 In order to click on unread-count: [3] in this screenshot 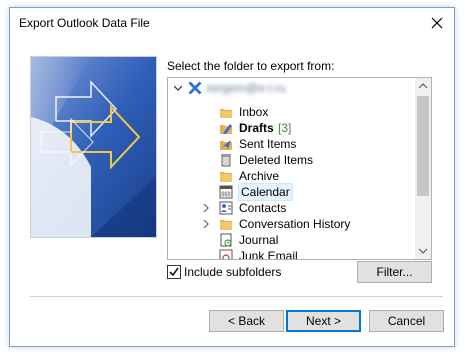, I will do `click(285, 128)`.